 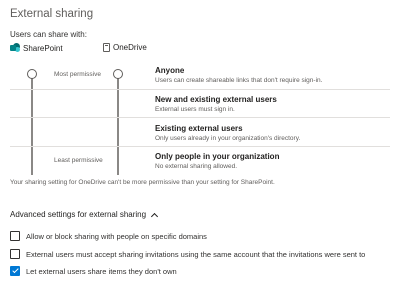 I want to click on option-existing-title: Existing external users, so click(x=199, y=128).